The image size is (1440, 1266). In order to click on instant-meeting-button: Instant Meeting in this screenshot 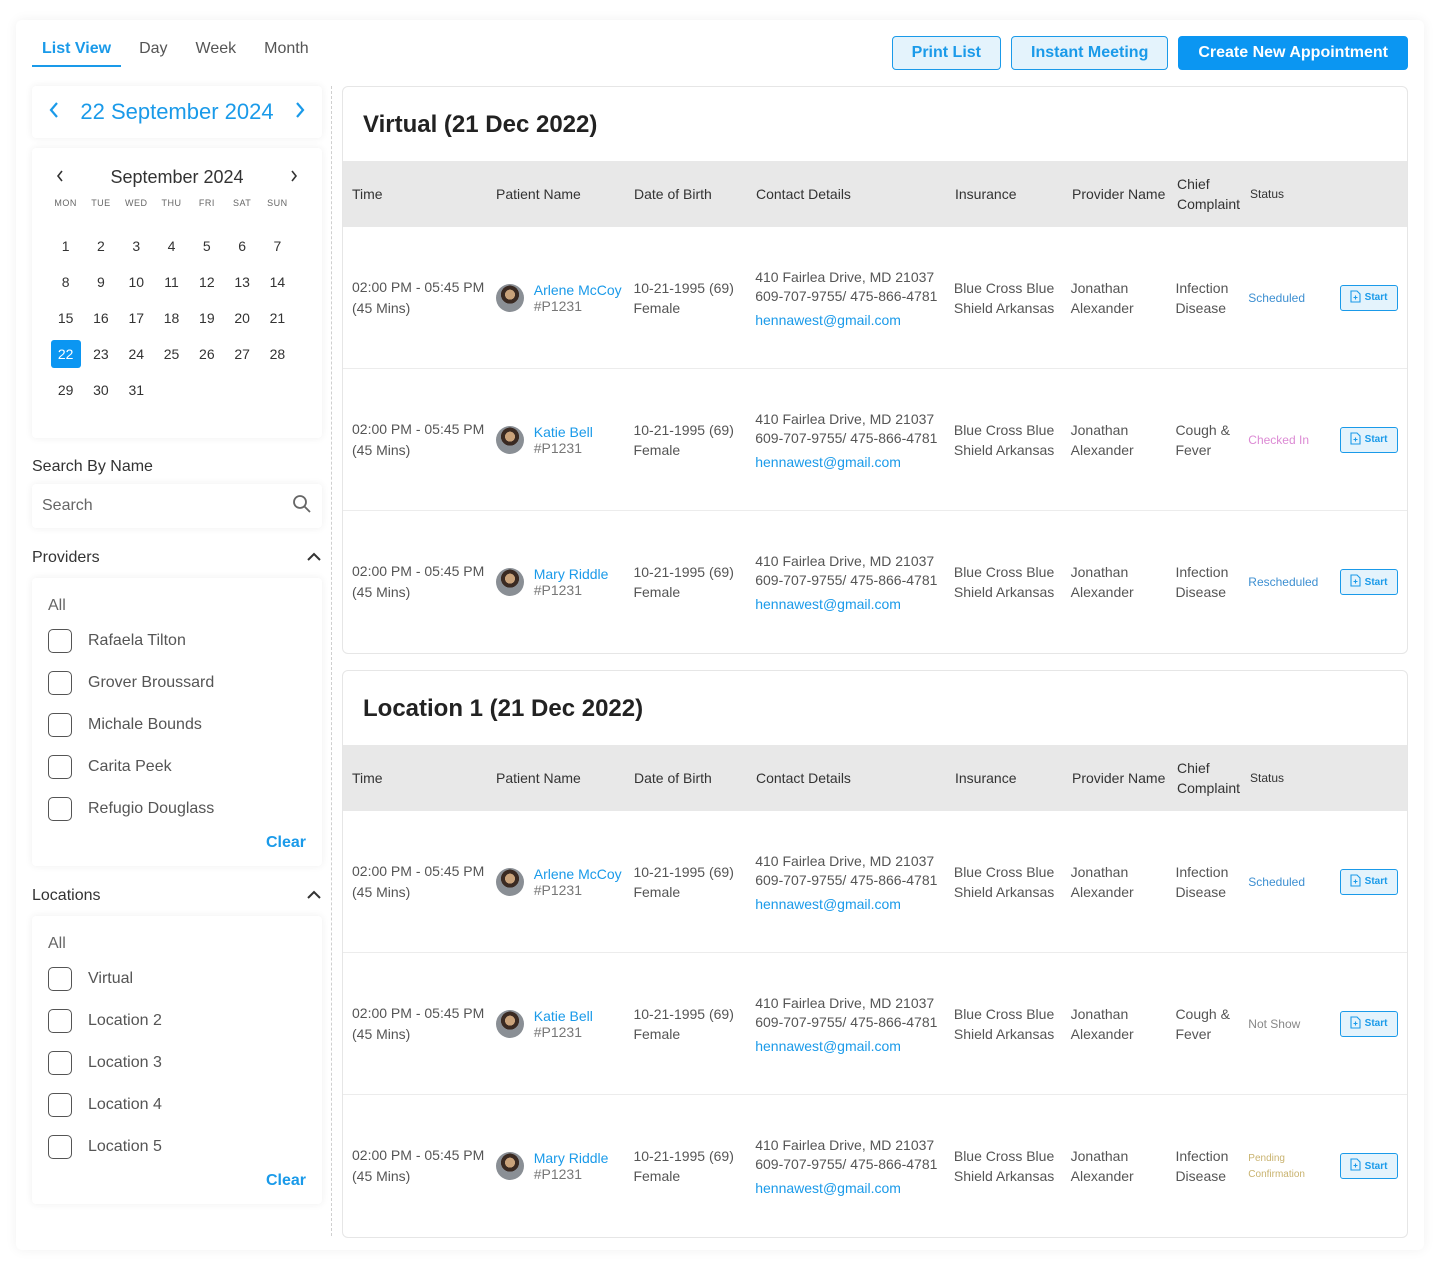, I will do `click(1090, 53)`.